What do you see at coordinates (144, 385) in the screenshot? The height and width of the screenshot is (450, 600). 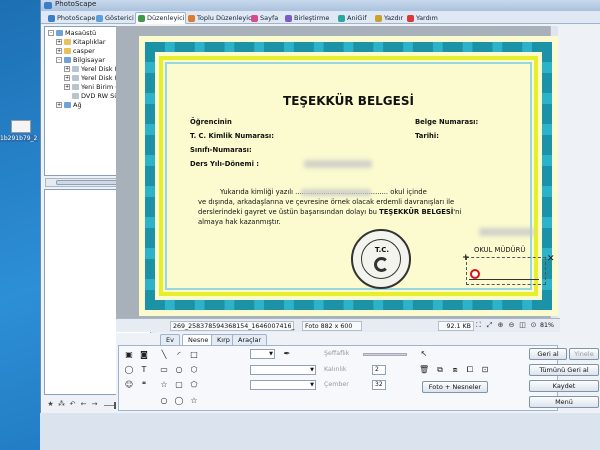 I see `quote-icon: ❝` at bounding box center [144, 385].